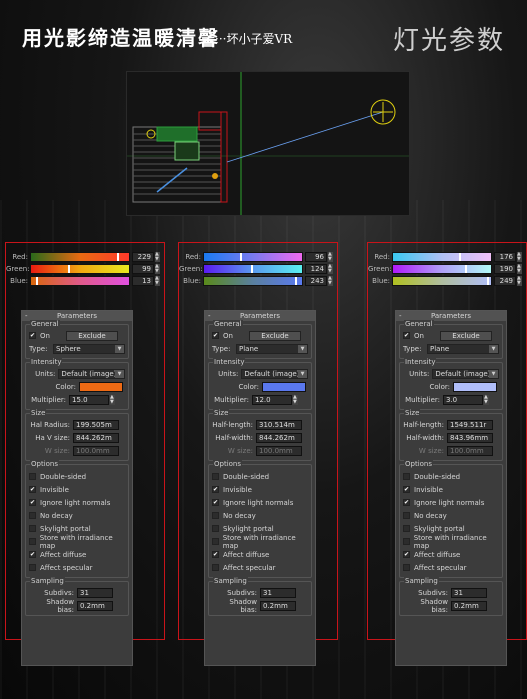 This screenshot has height=699, width=527. I want to click on size2-field: 843.96mm, so click(470, 437).